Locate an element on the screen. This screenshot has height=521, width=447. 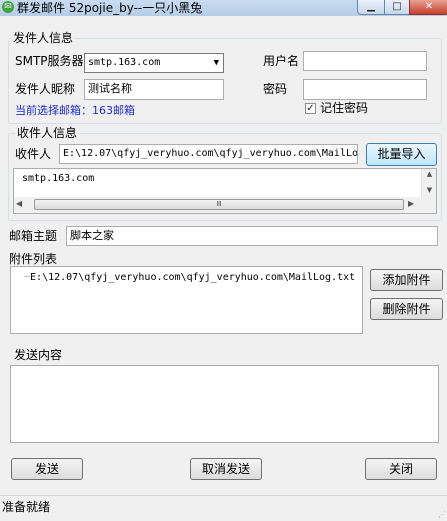
recipient-label: 收件人 is located at coordinates (33, 154).